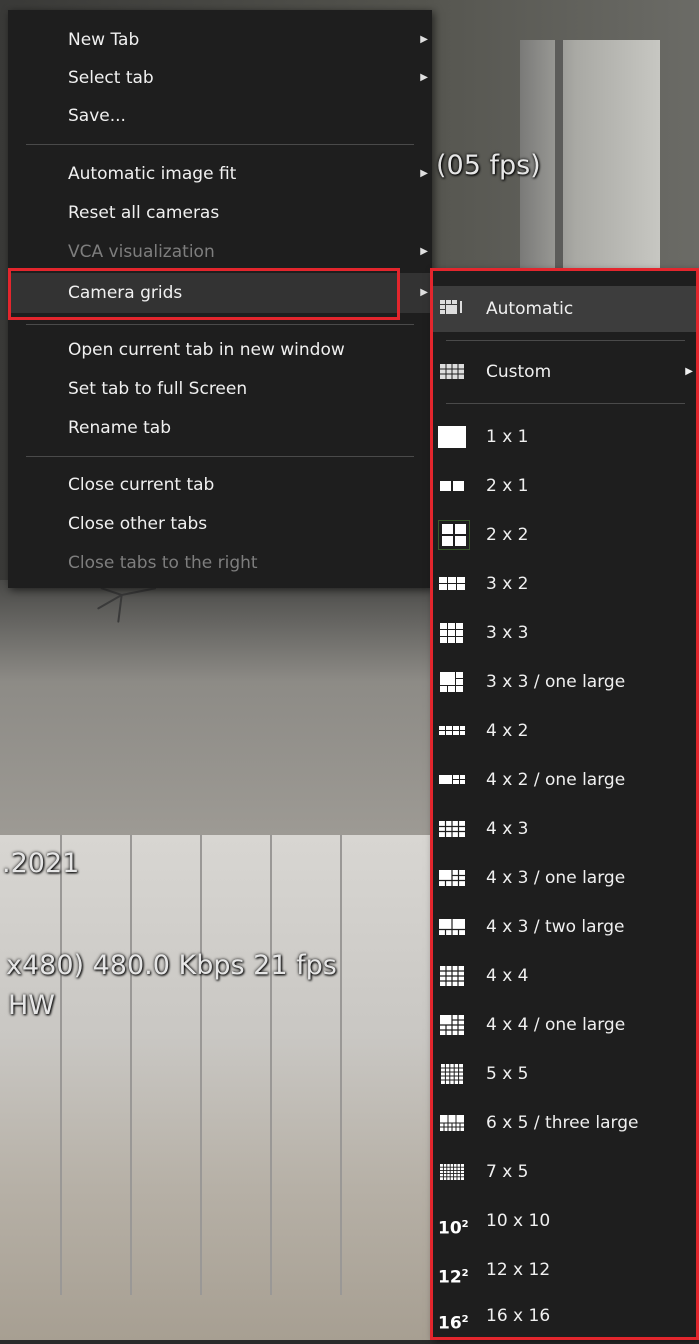 This screenshot has height=1344, width=699. What do you see at coordinates (559, 160) in the screenshot?
I see `door-frame` at bounding box center [559, 160].